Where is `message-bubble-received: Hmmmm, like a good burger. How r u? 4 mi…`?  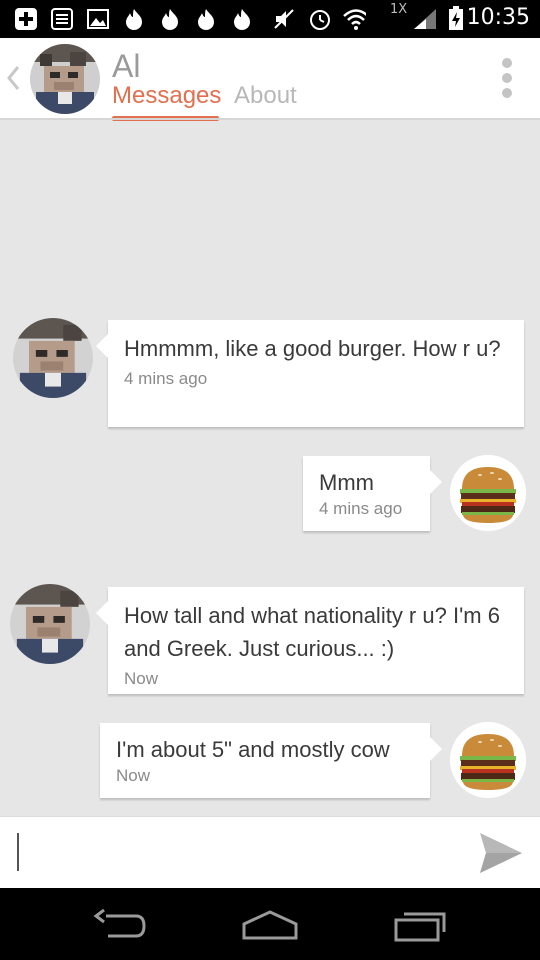 message-bubble-received: Hmmmm, like a good burger. How r u? 4 mi… is located at coordinates (310, 373).